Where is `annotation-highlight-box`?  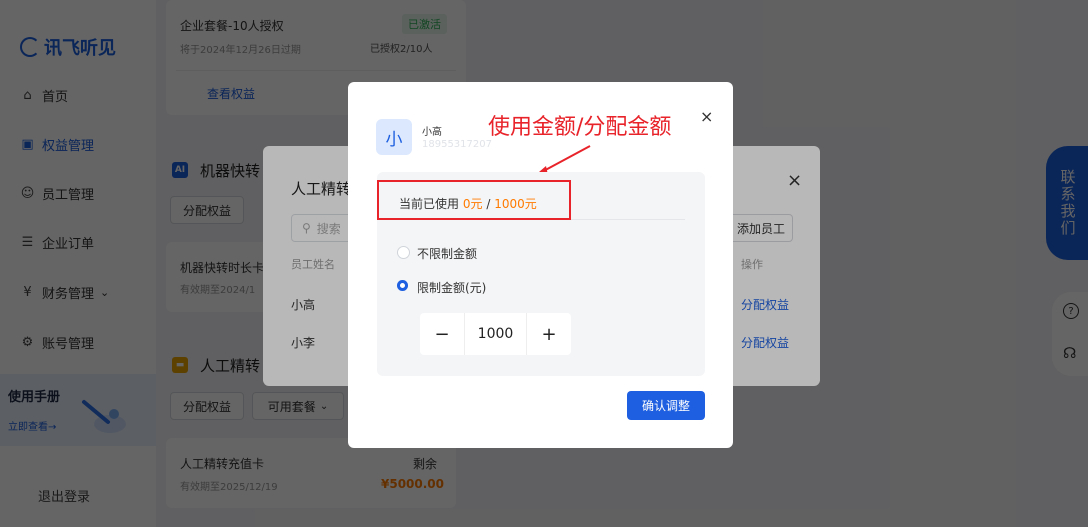
annotation-highlight-box is located at coordinates (474, 200).